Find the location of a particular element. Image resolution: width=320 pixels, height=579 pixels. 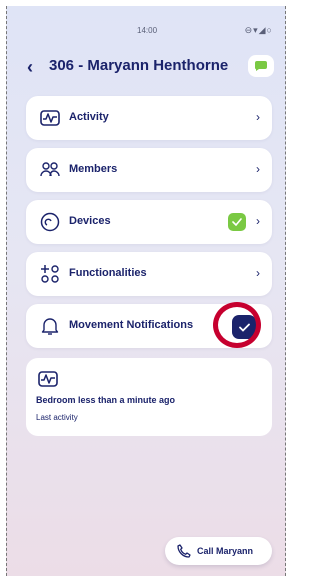

last-activity-text: Bedroom less than a minute ago is located at coordinates (106, 400).